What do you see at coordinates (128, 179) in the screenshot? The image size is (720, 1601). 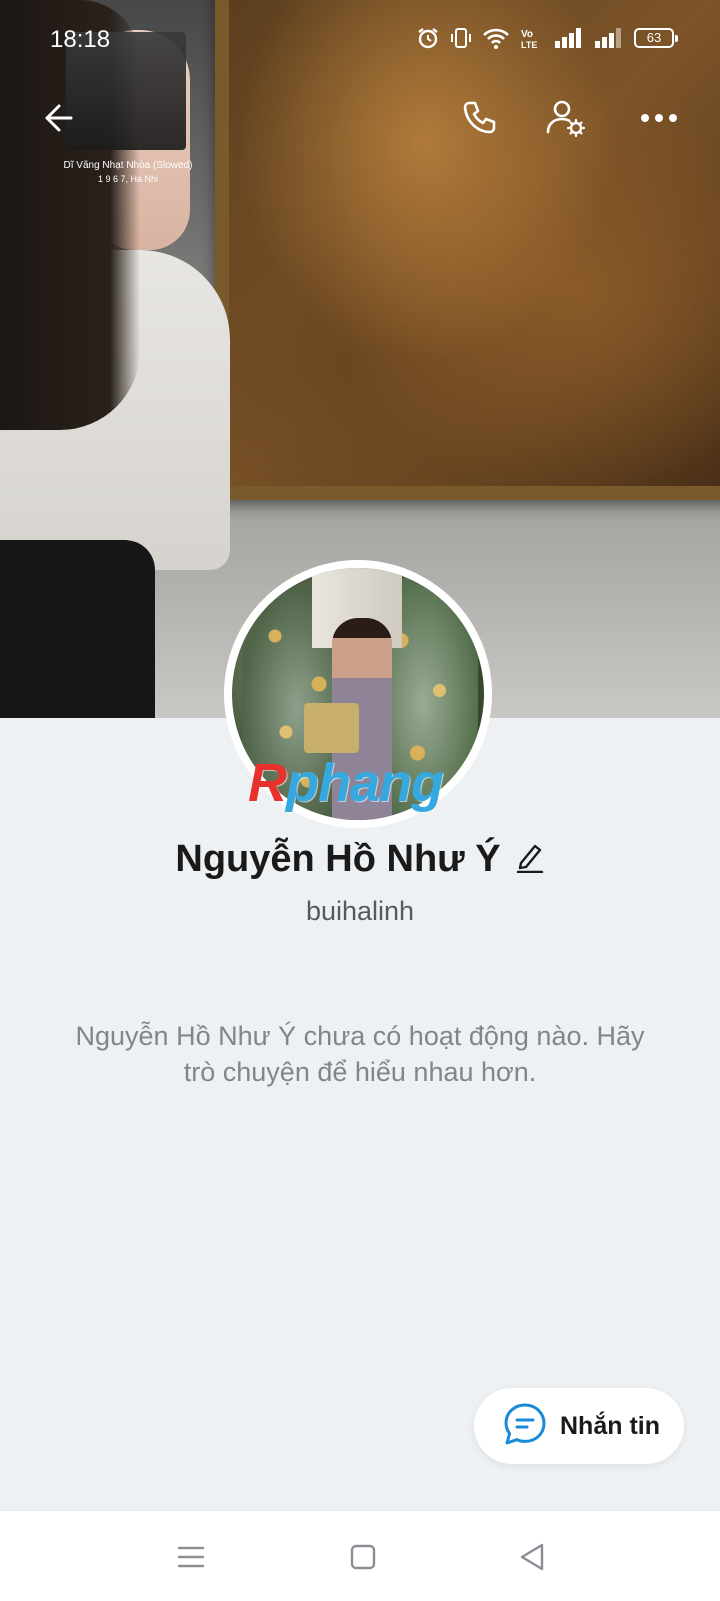 I see `music-widget-subtitle: 1 9 6 7, Hà Nhi` at bounding box center [128, 179].